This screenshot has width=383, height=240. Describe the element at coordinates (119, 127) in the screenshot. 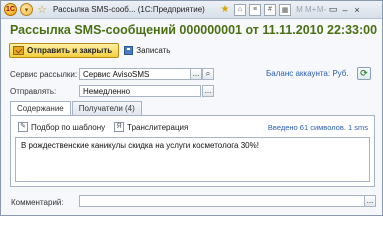

I see `transliteration-icon: Я` at that location.